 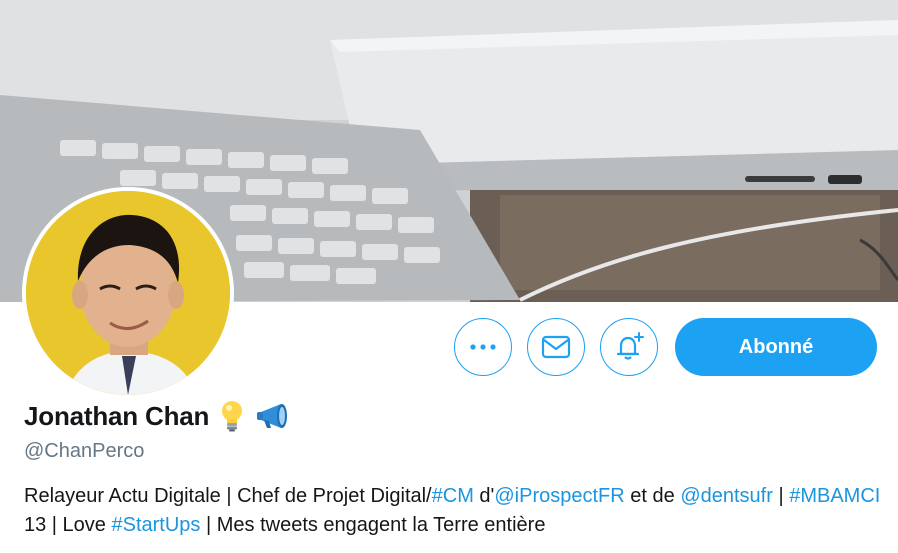 I want to click on username-handle: @ChanPerco, so click(x=84, y=451).